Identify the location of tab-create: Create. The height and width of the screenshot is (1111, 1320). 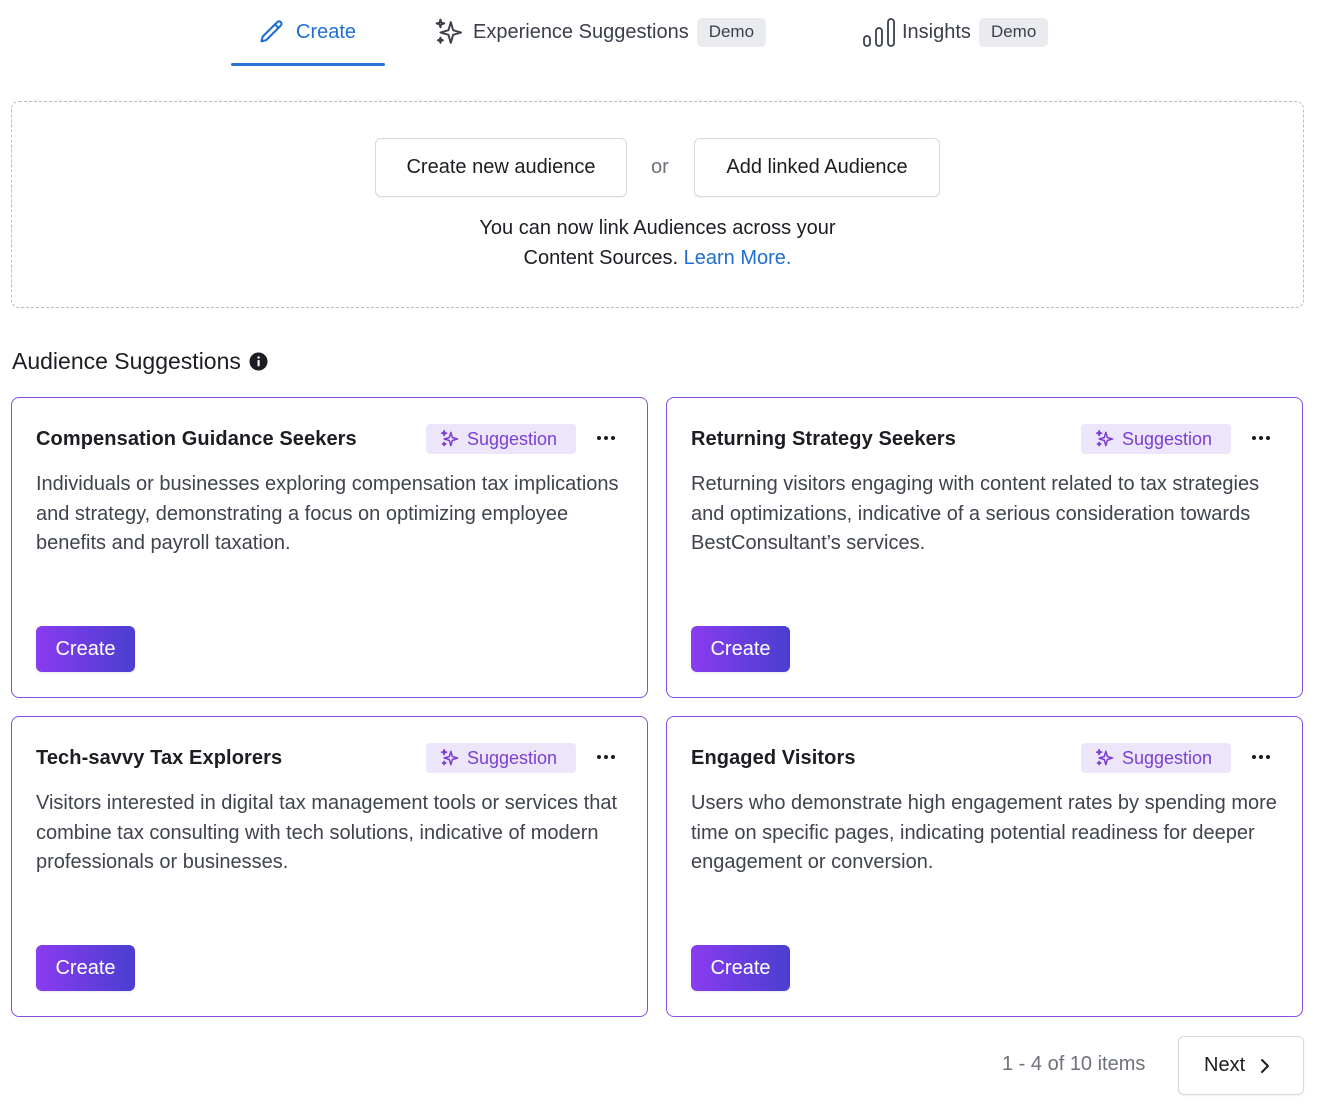
(307, 32).